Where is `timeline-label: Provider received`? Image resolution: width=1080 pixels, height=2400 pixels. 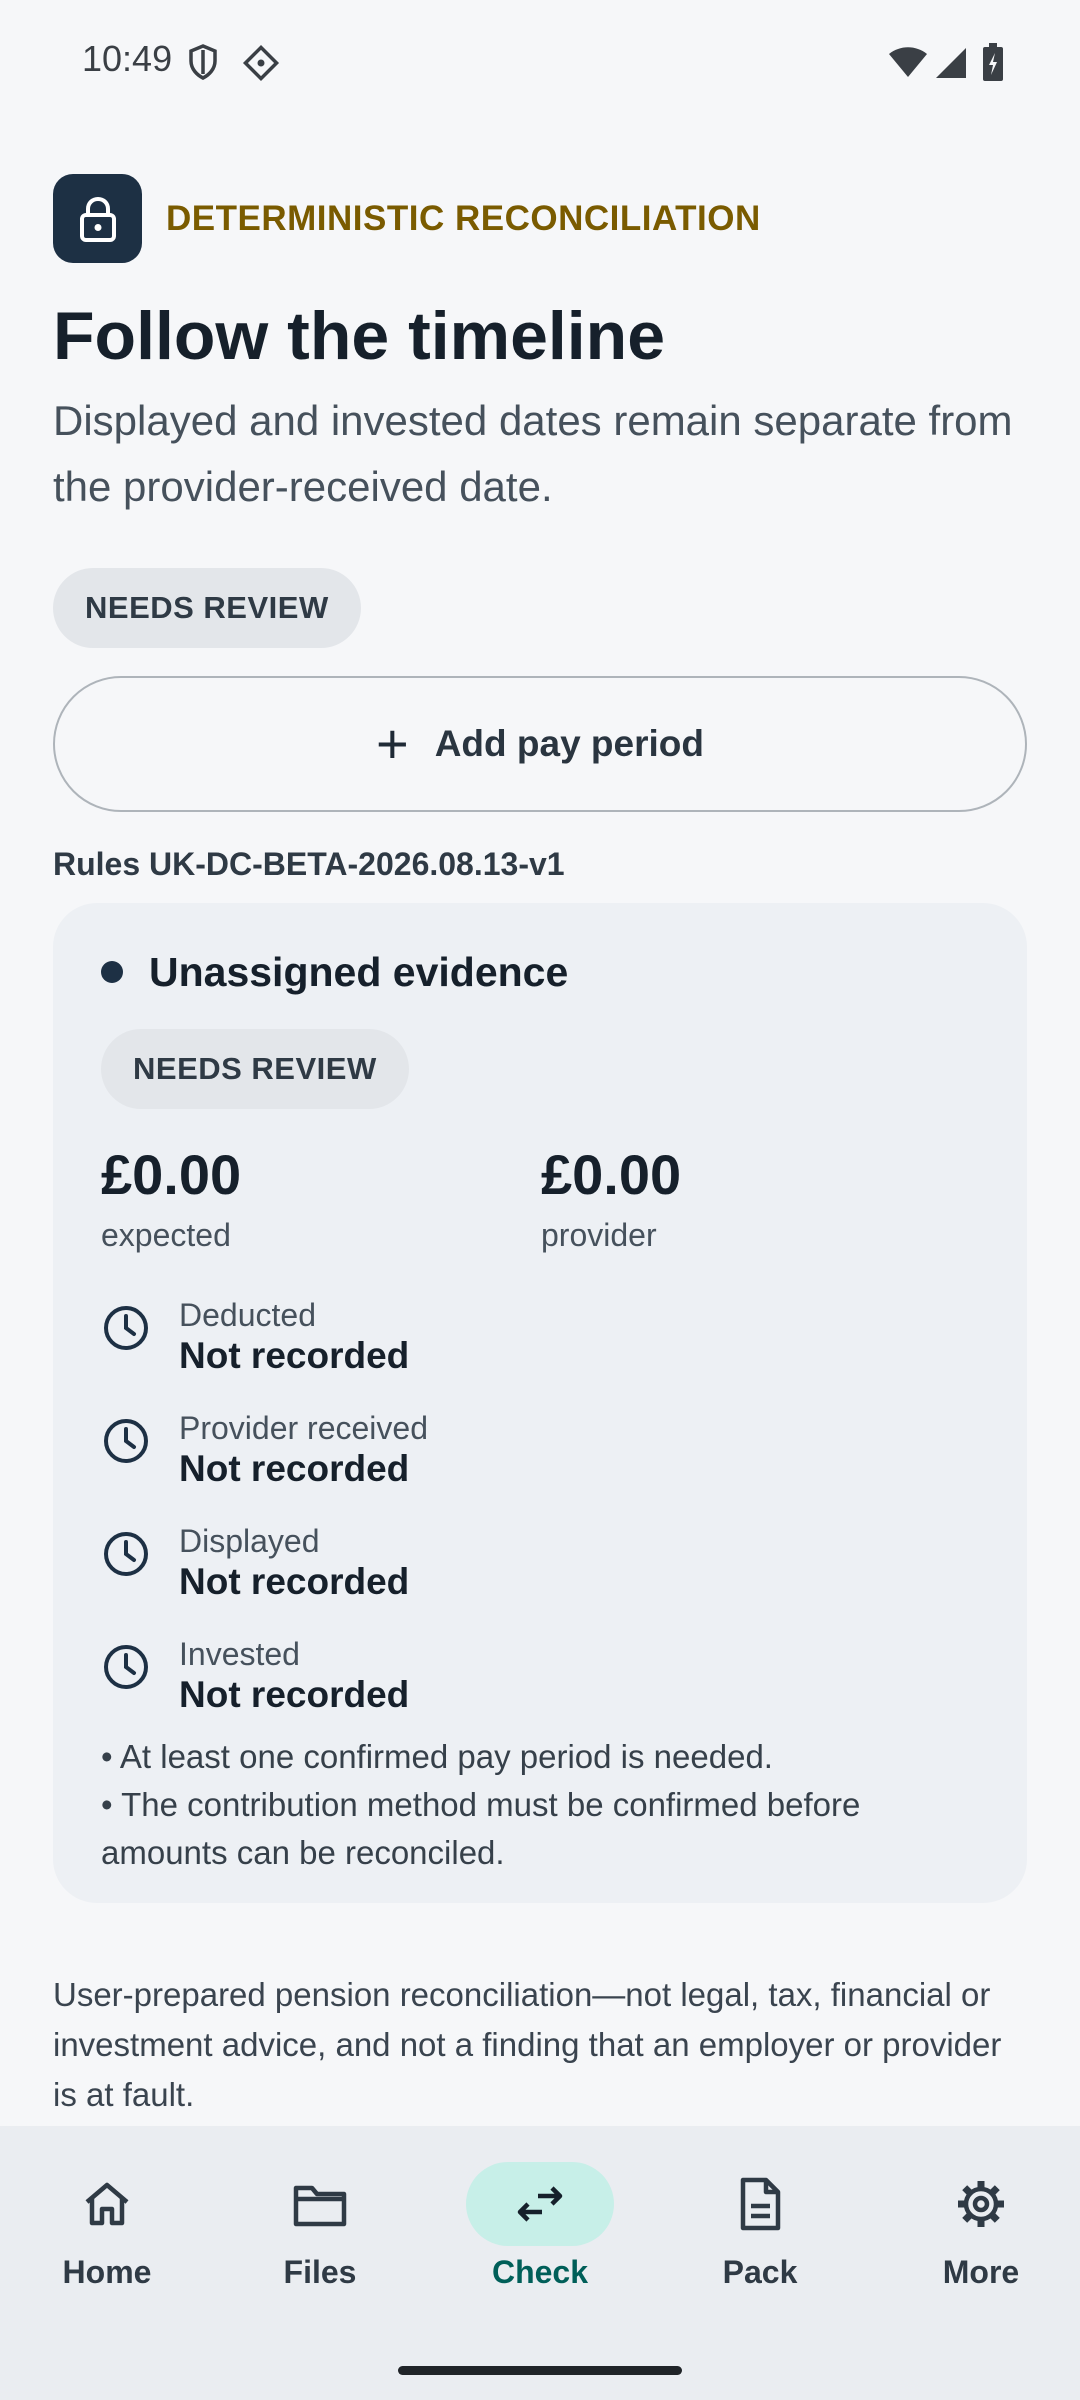
timeline-label: Provider received is located at coordinates (303, 1427).